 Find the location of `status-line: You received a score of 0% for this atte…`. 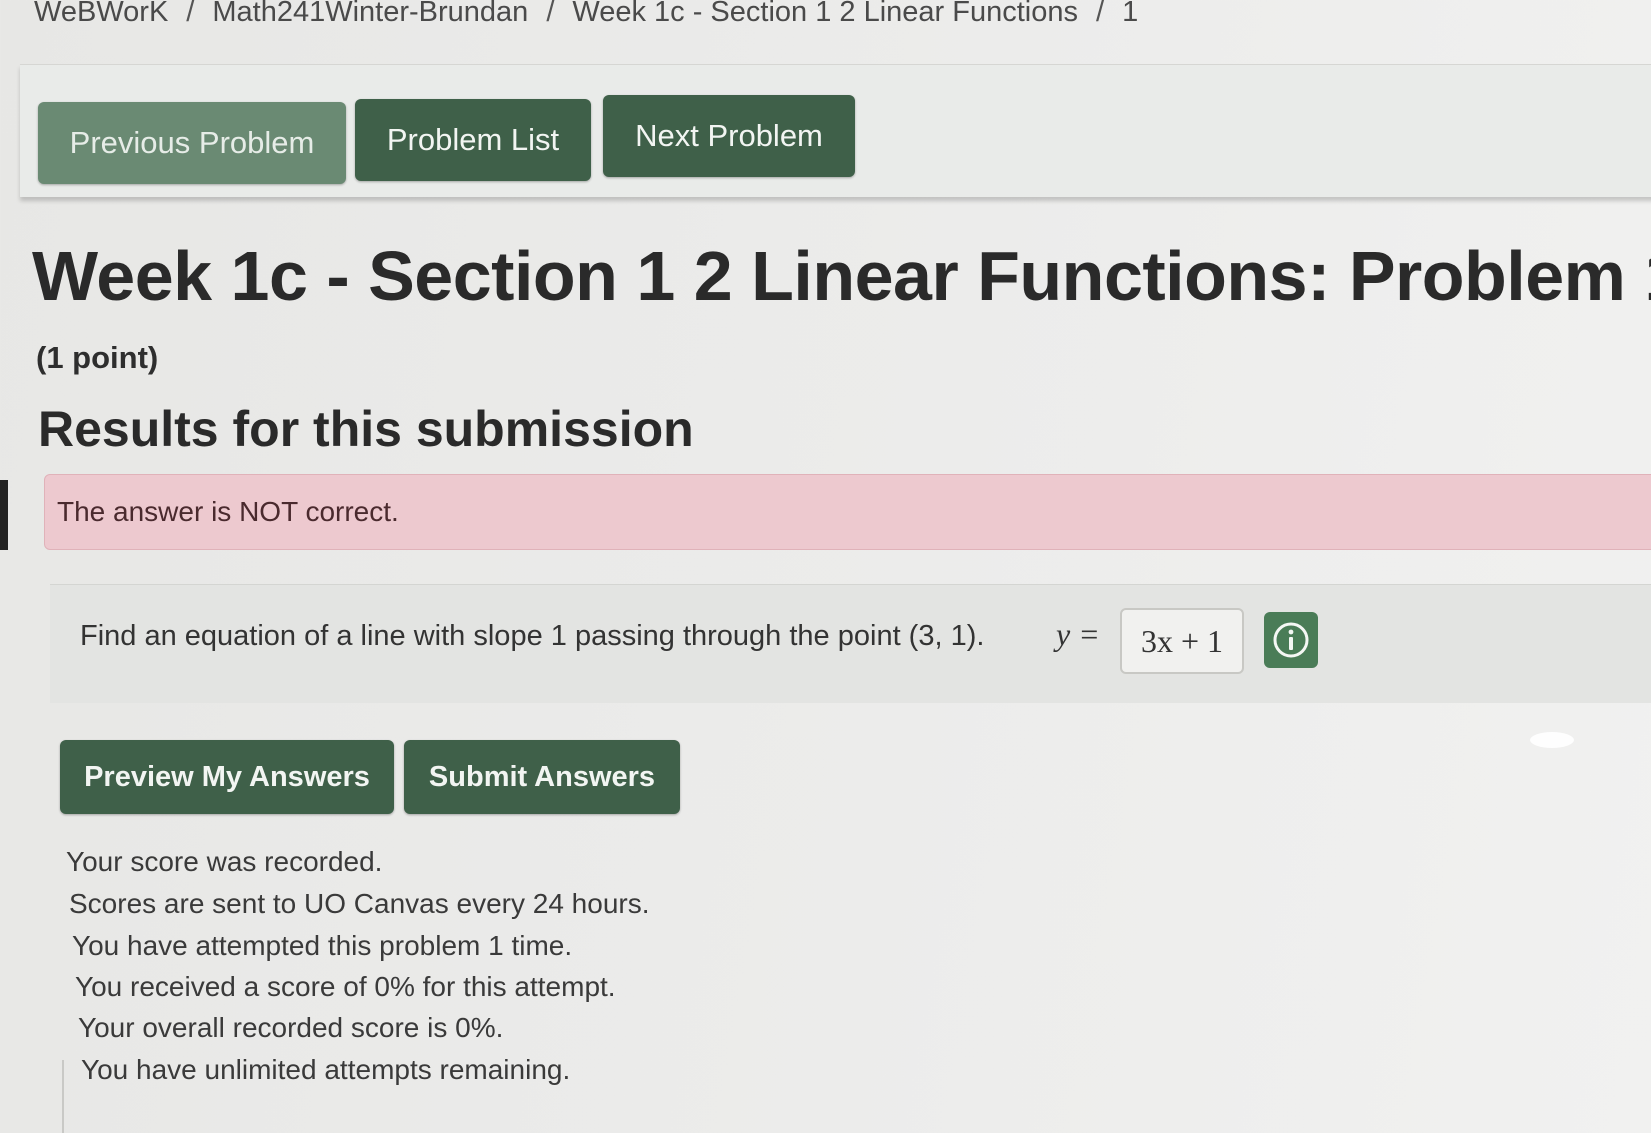

status-line: You received a score of 0% for this atte… is located at coordinates (345, 986).